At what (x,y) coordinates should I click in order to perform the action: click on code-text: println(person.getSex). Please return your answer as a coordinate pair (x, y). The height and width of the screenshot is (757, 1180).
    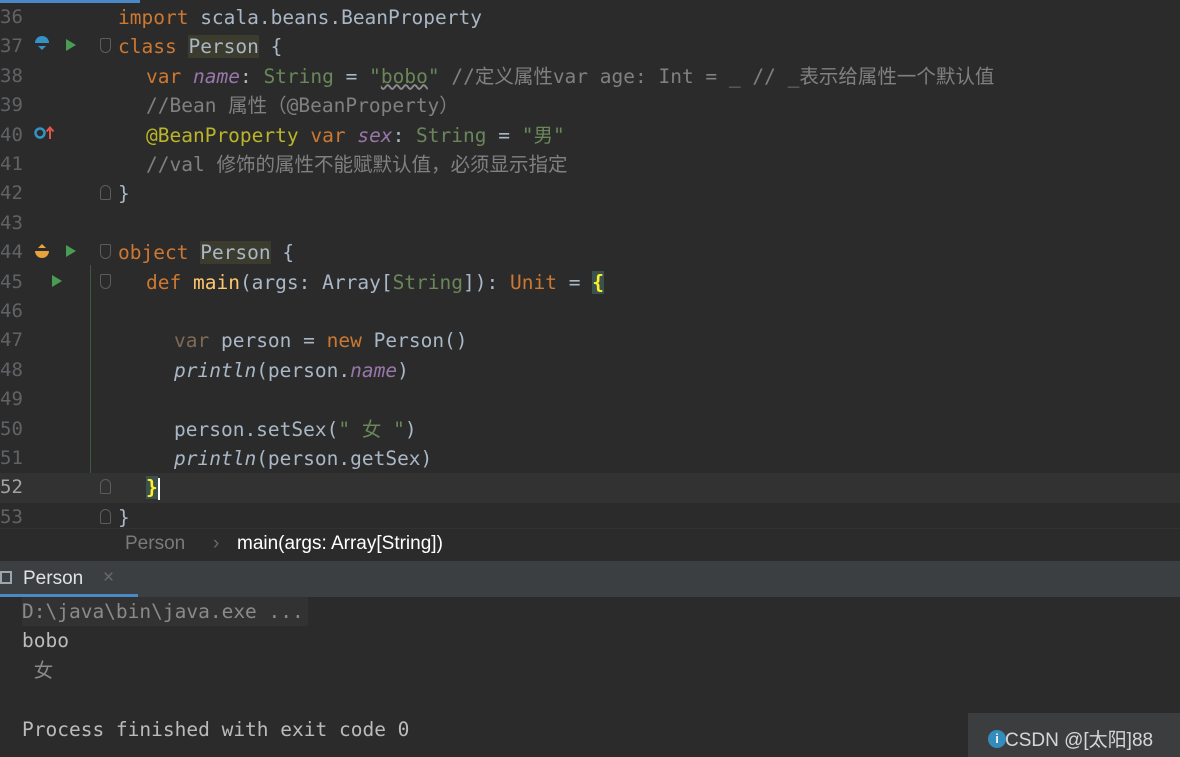
    Looking at the image, I should click on (303, 458).